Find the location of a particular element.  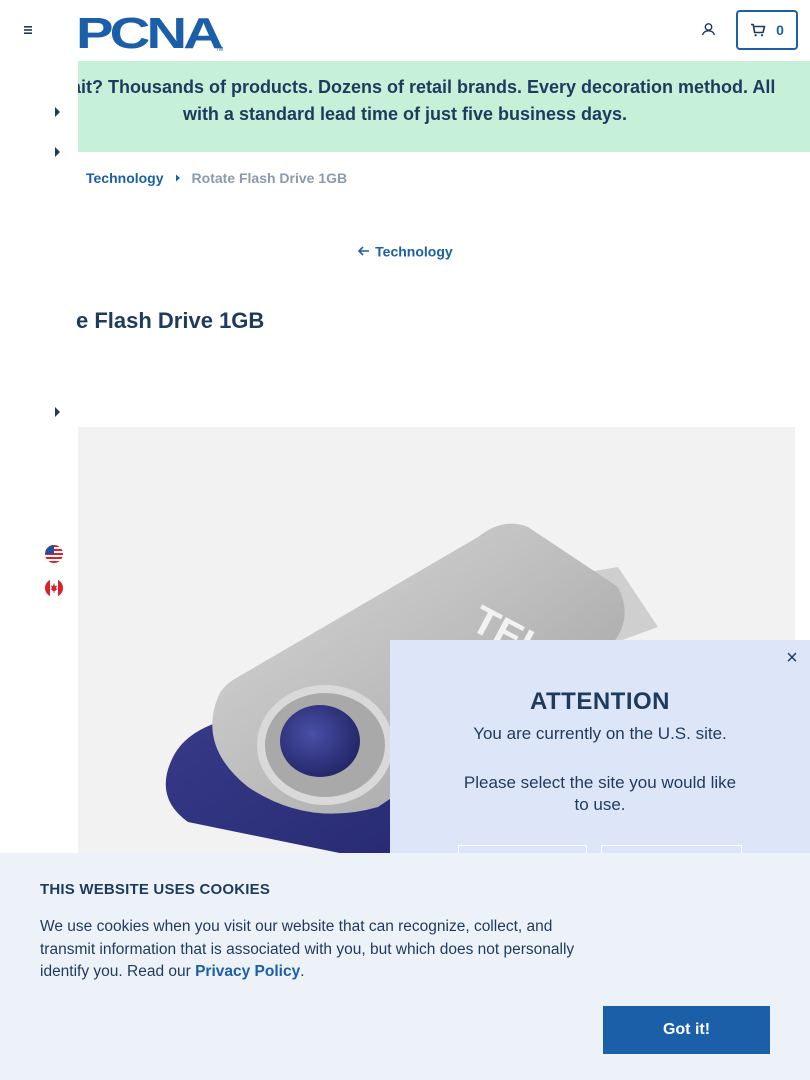

back-link-label: Technology is located at coordinates (414, 251).